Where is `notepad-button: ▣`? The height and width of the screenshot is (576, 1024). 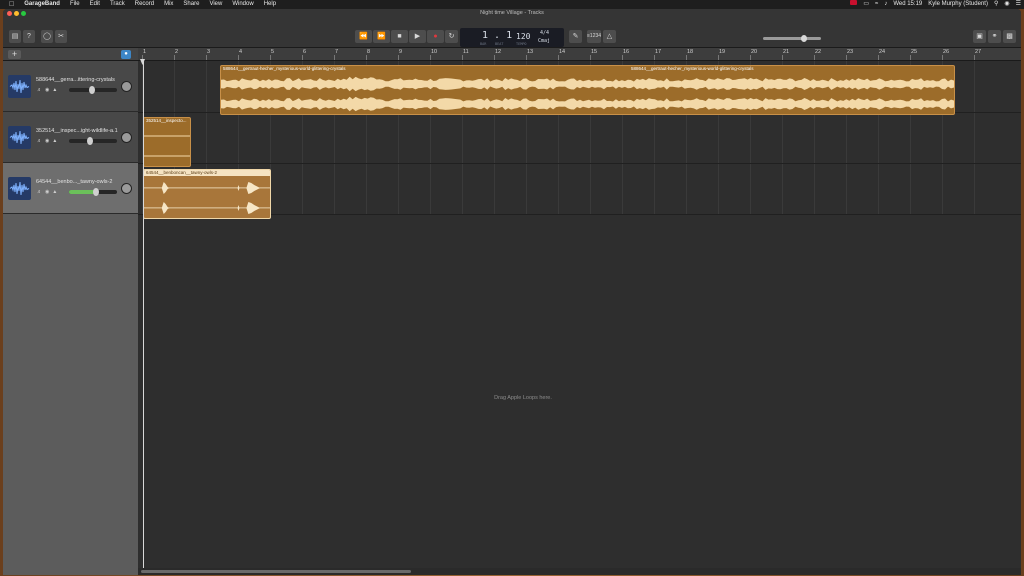 notepad-button: ▣ is located at coordinates (979, 36).